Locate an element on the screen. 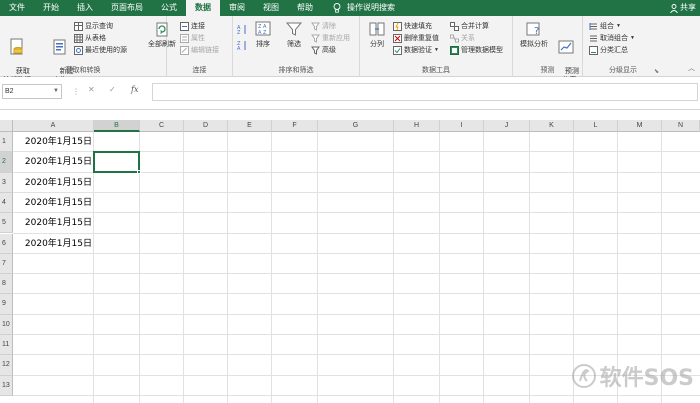 The width and height of the screenshot is (700, 403). tab-help: 帮助 is located at coordinates (305, 8).